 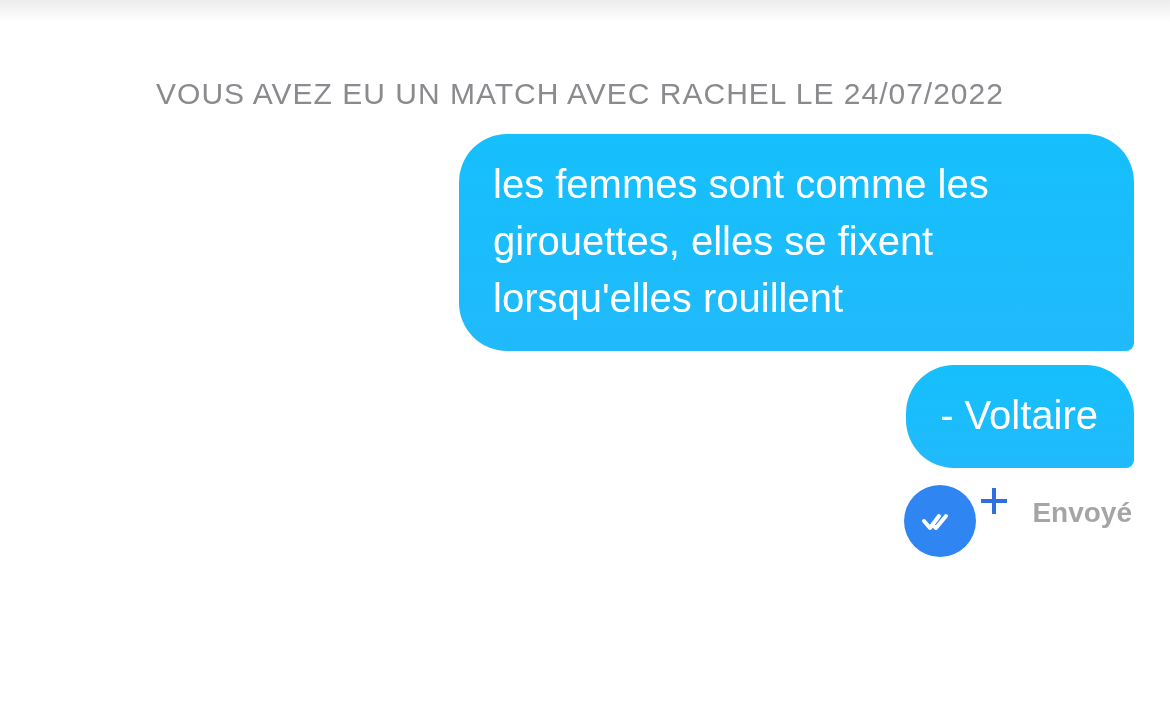 What do you see at coordinates (956, 521) in the screenshot?
I see `read-receipt-icon` at bounding box center [956, 521].